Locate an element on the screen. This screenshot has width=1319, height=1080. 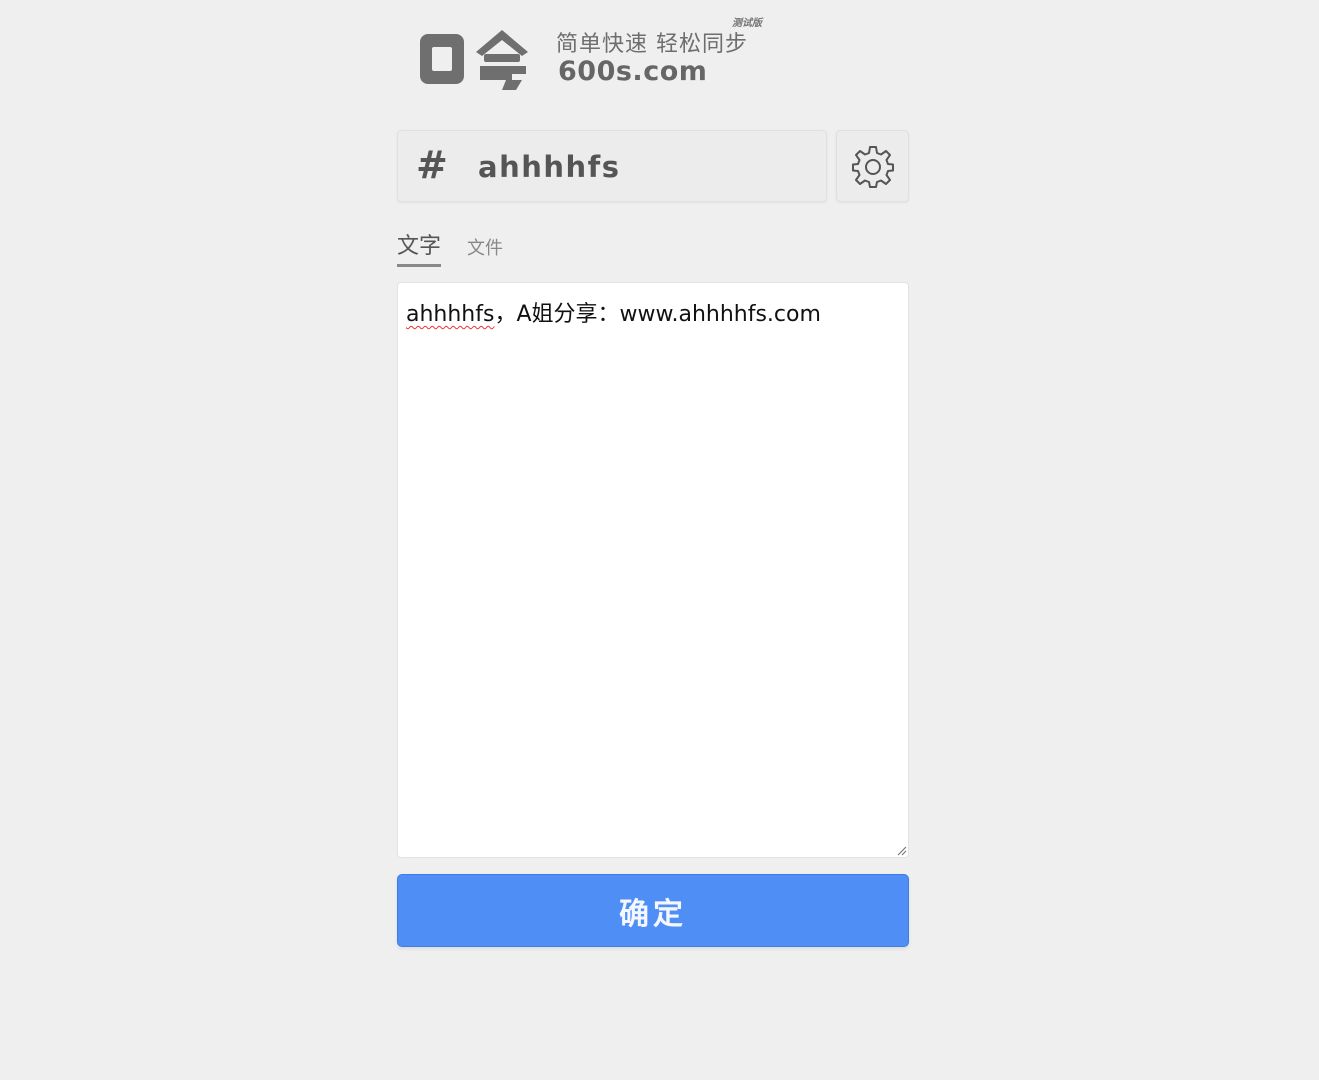
logo-mark-icon is located at coordinates (474, 60).